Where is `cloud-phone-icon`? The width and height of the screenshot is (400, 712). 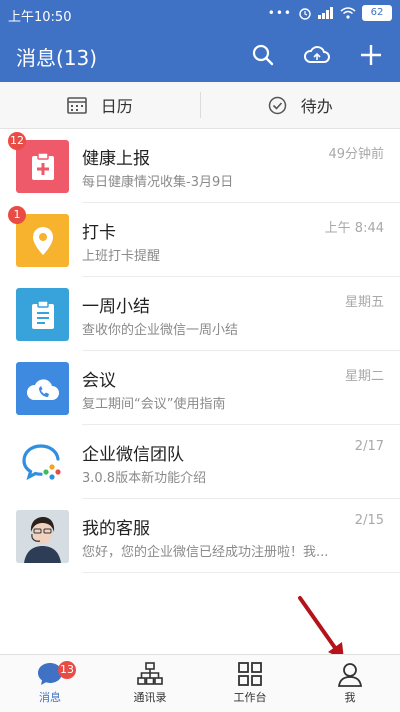
cloud-phone-icon is located at coordinates (43, 389).